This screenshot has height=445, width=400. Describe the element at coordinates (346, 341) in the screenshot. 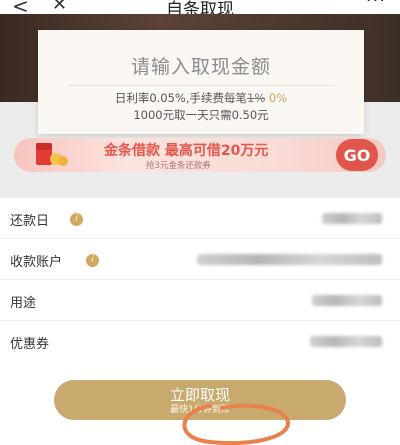

I see `coupon-value` at that location.